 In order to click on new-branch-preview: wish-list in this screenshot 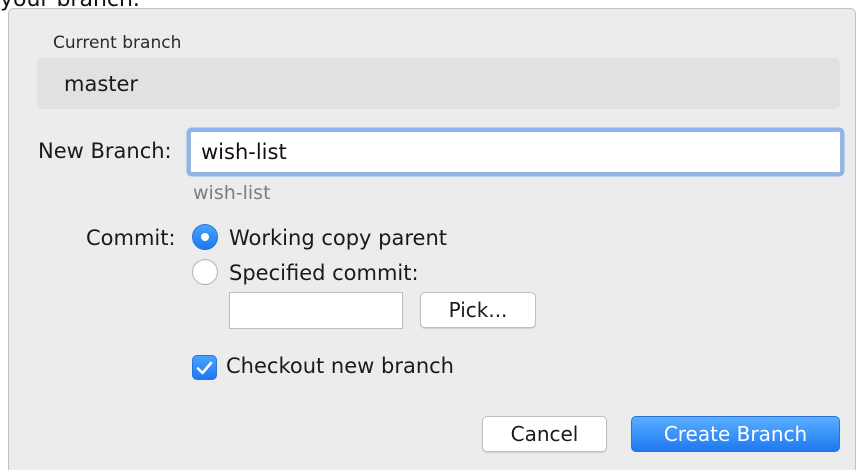, I will do `click(232, 193)`.